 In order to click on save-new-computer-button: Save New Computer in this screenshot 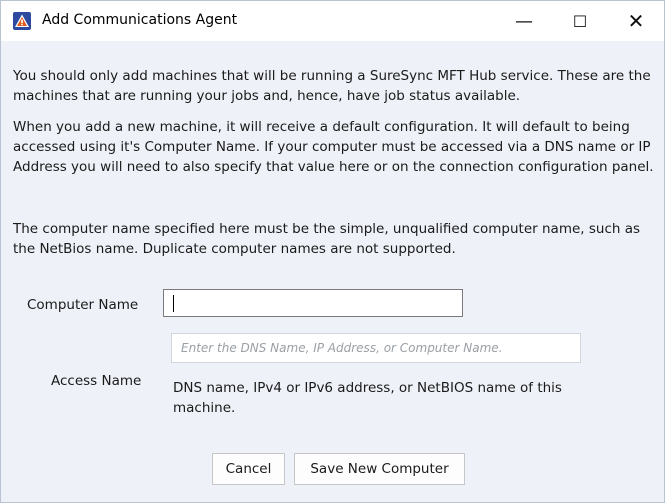, I will do `click(379, 469)`.